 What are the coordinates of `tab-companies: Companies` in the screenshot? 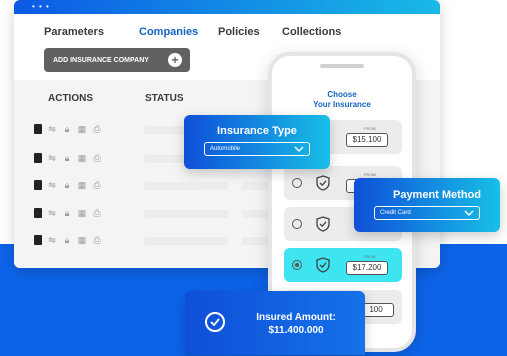 It's located at (168, 32).